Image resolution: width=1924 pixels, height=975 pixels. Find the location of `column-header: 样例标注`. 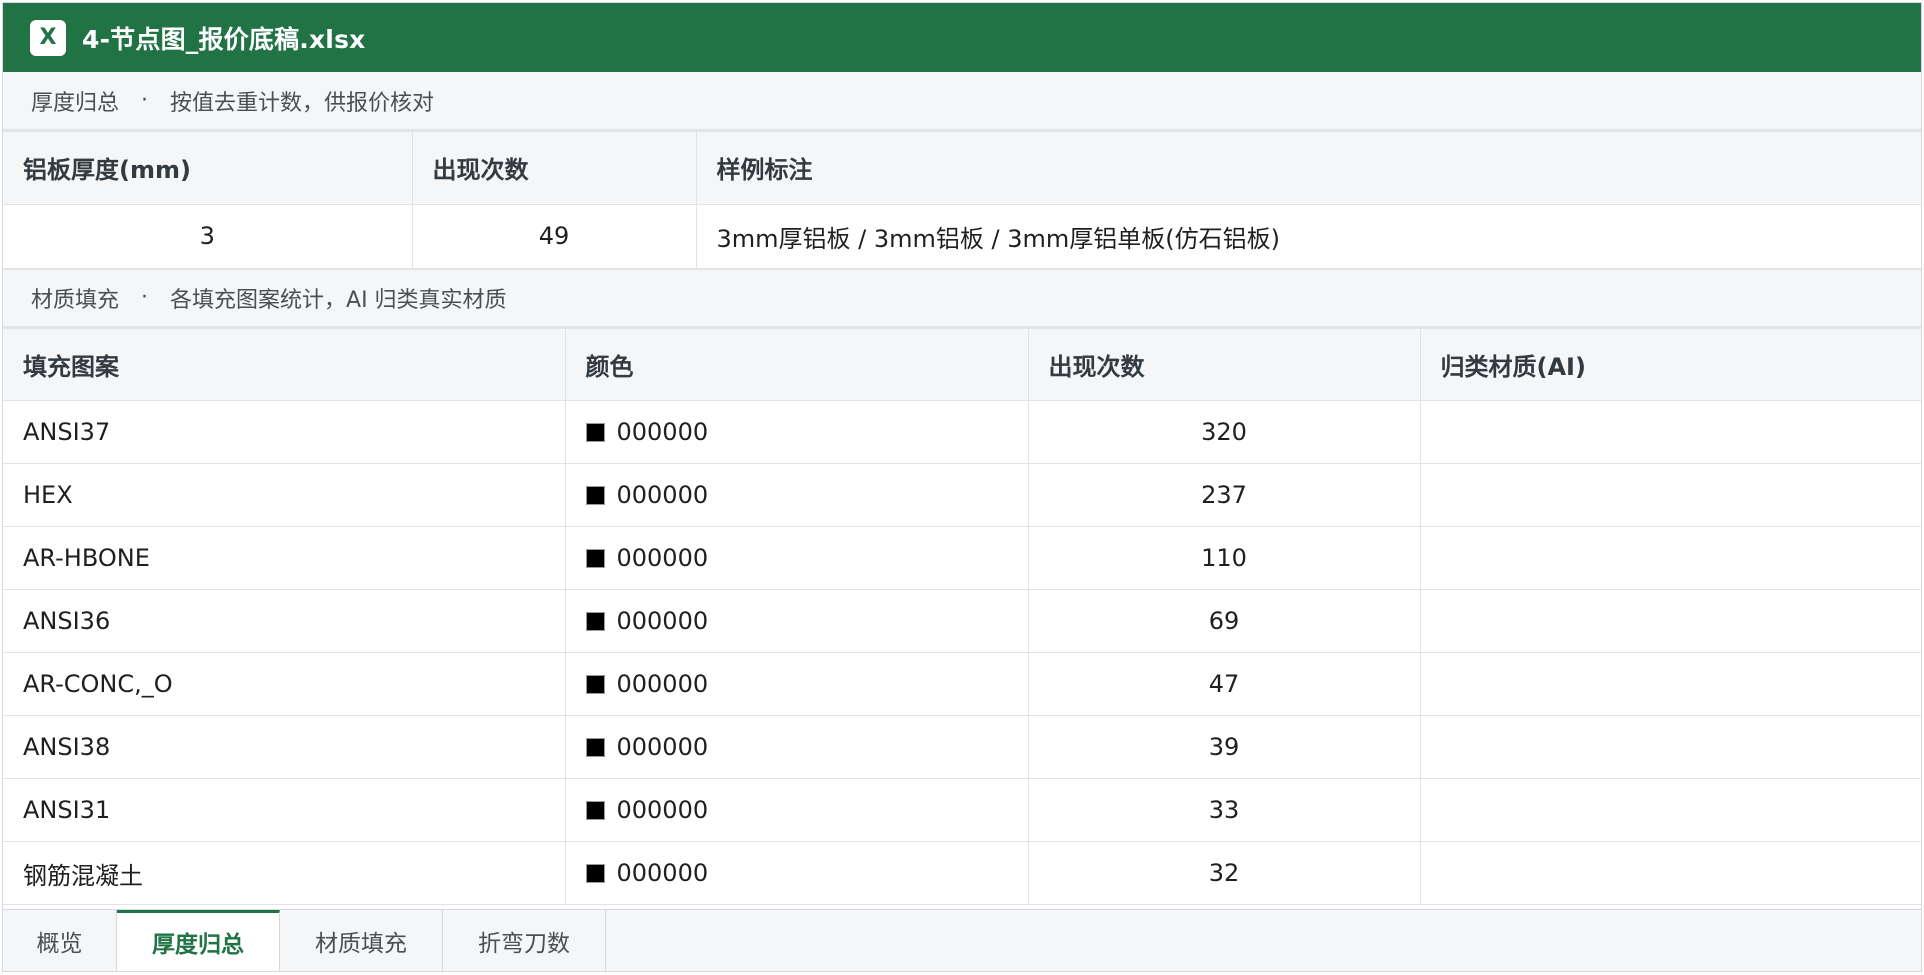

column-header: 样例标注 is located at coordinates (1308, 168).